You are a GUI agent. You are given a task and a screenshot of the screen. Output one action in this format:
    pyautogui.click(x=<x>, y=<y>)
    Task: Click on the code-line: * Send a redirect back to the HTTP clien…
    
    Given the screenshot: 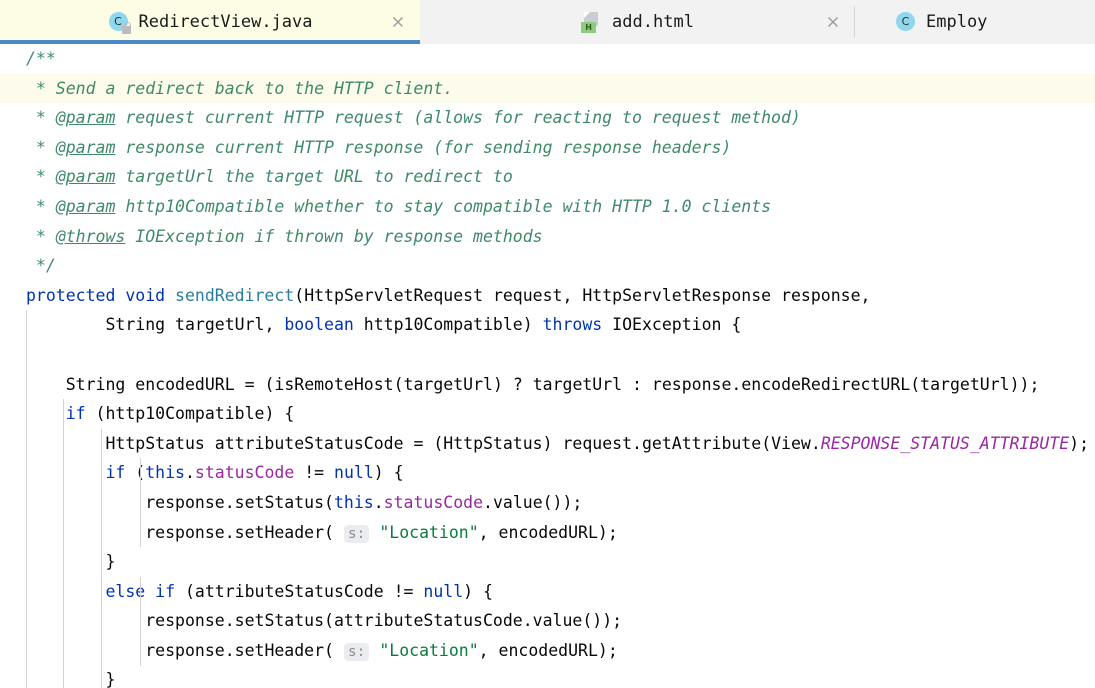 What is the action you would take?
    pyautogui.click(x=547, y=88)
    